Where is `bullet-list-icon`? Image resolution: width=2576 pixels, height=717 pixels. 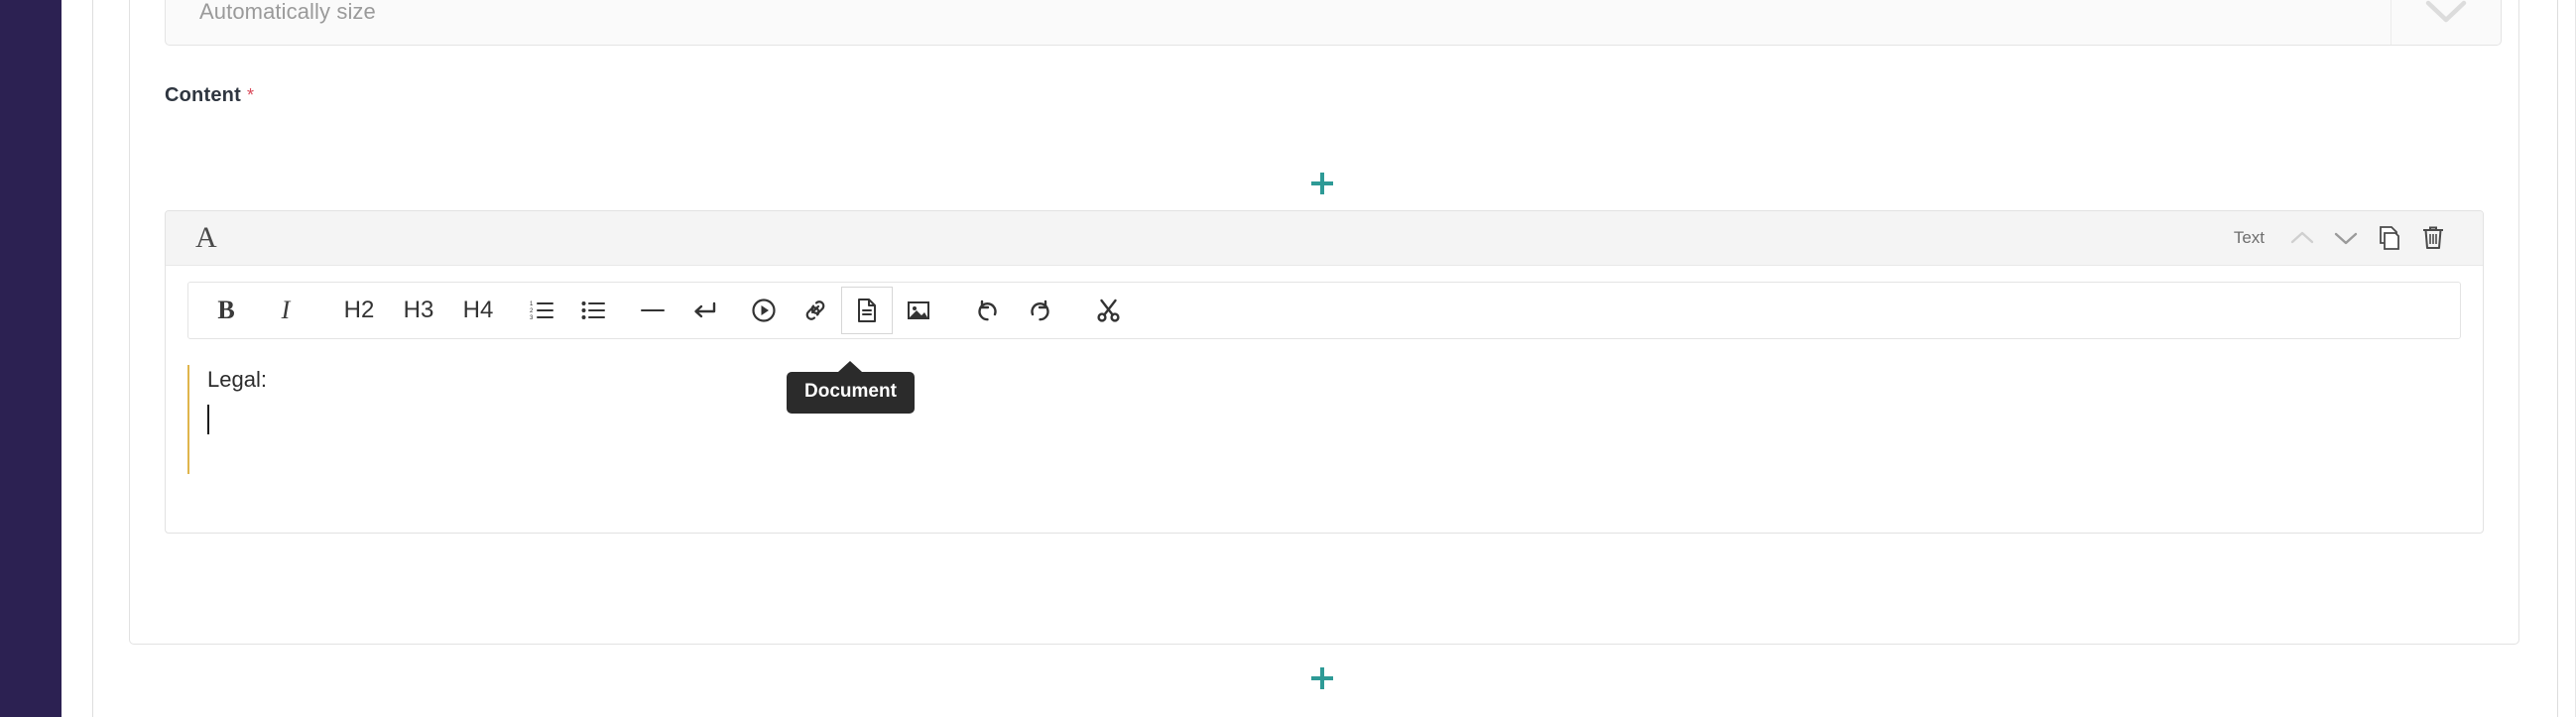
bullet-list-icon is located at coordinates (593, 310).